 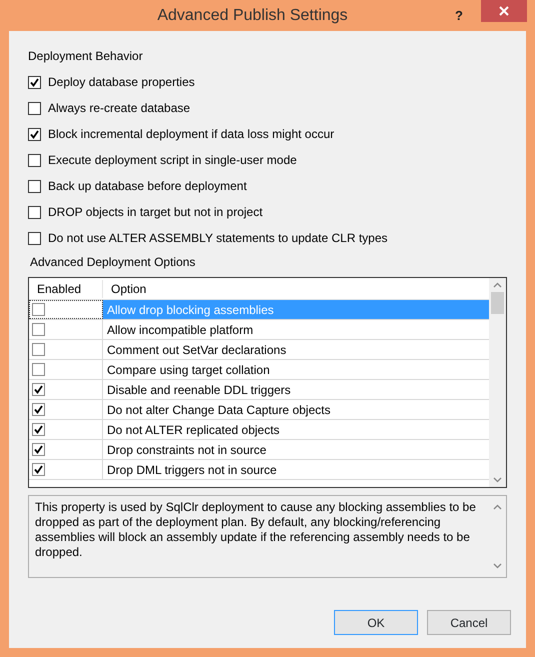 What do you see at coordinates (296, 389) in the screenshot?
I see `option-cell: Disable and reenable DDL triggers` at bounding box center [296, 389].